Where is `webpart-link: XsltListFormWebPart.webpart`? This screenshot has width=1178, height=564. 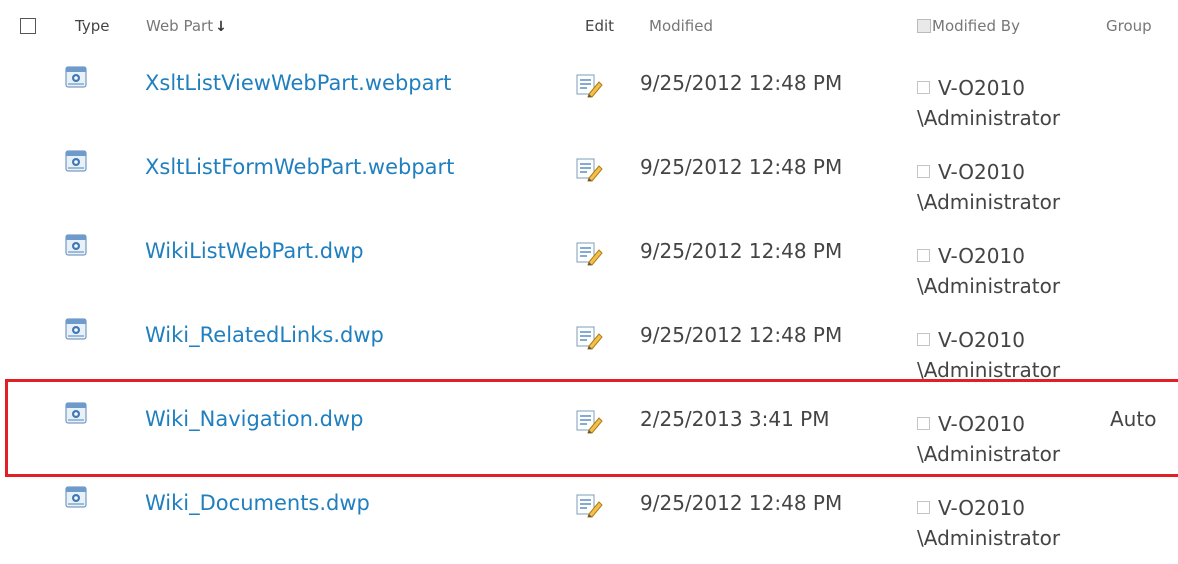
webpart-link: XsltListFormWebPart.webpart is located at coordinates (299, 167).